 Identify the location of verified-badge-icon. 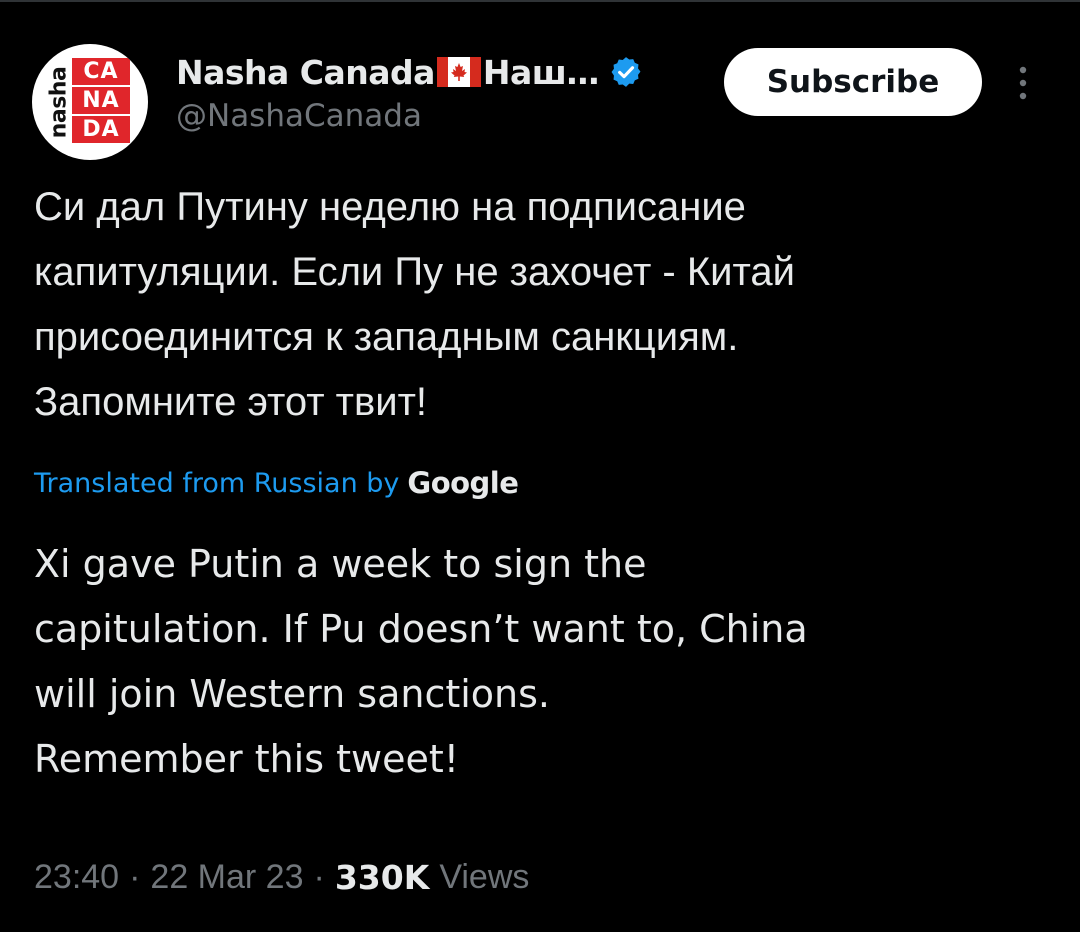
(626, 72).